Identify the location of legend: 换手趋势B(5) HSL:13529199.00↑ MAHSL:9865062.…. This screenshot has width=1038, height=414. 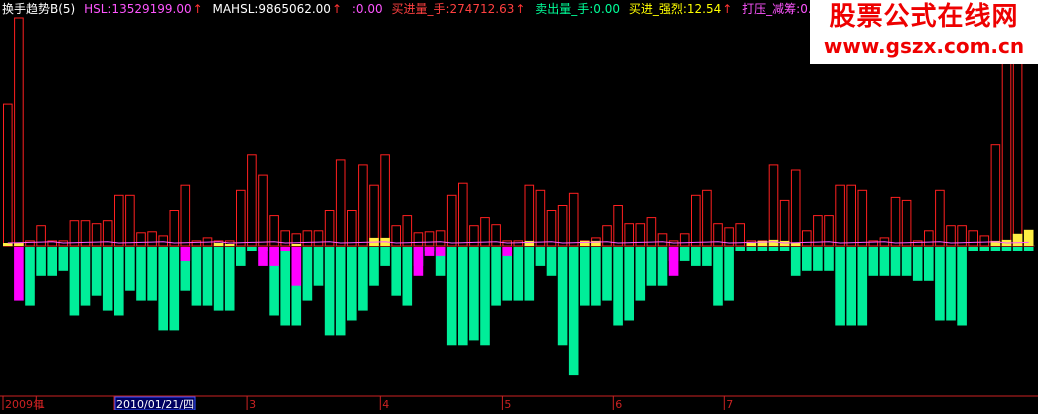
(417, 9).